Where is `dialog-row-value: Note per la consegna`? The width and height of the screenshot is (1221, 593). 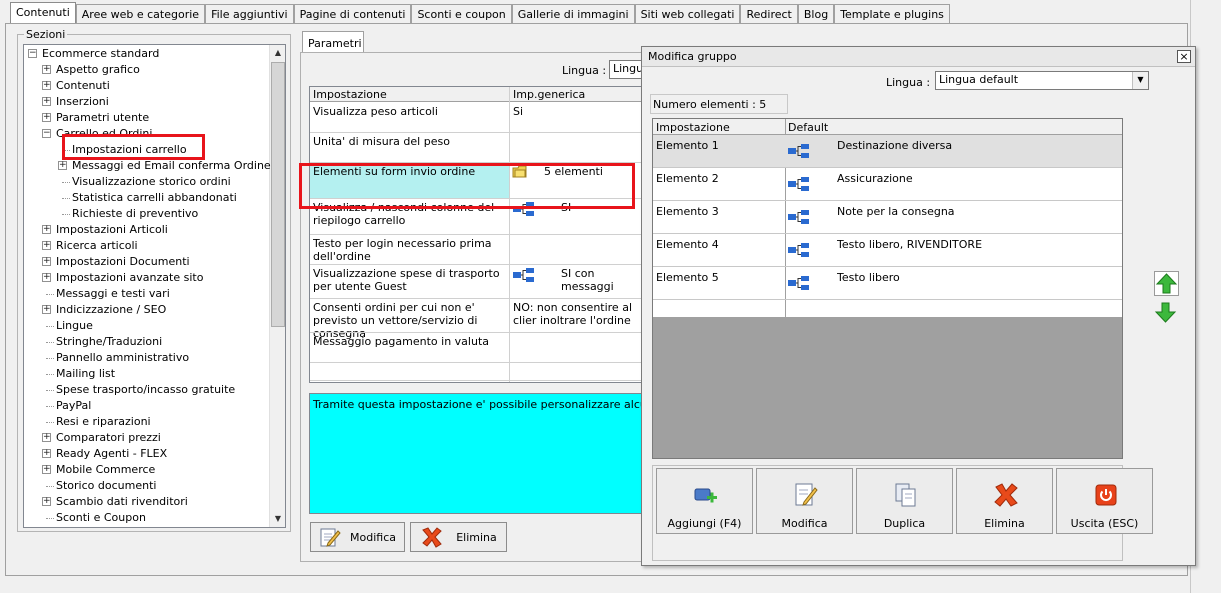
dialog-row-value: Note per la consegna is located at coordinates (896, 211).